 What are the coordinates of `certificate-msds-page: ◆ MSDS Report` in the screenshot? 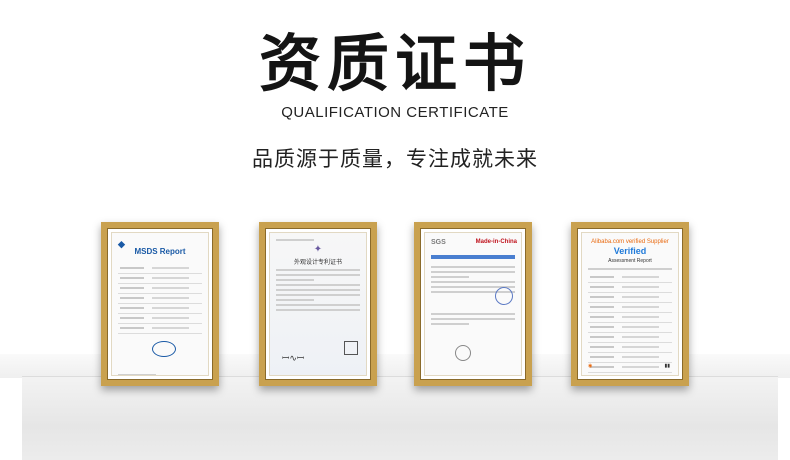 It's located at (160, 304).